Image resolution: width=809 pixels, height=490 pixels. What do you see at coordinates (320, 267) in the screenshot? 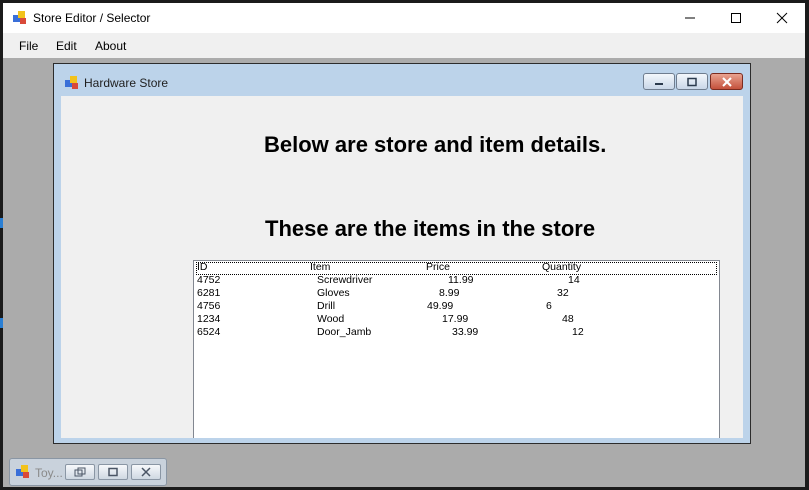
I see `column-header-item: Item` at bounding box center [320, 267].